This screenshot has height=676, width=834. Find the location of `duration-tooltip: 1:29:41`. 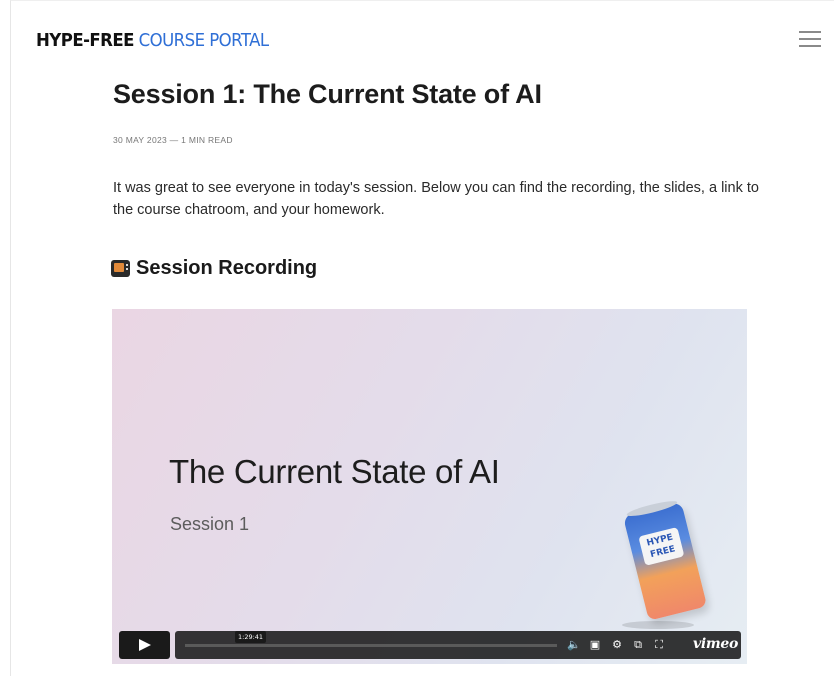

duration-tooltip: 1:29:41 is located at coordinates (251, 637).